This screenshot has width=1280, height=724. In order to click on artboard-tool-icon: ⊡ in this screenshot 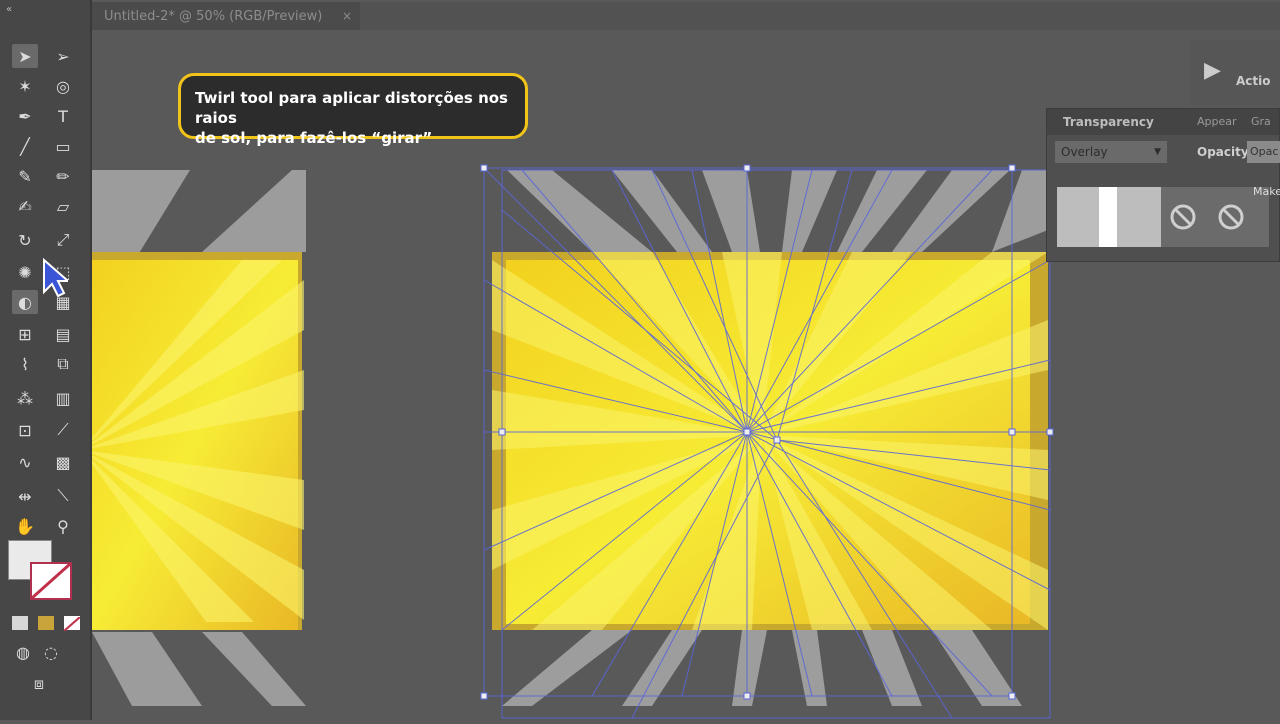, I will do `click(25, 430)`.